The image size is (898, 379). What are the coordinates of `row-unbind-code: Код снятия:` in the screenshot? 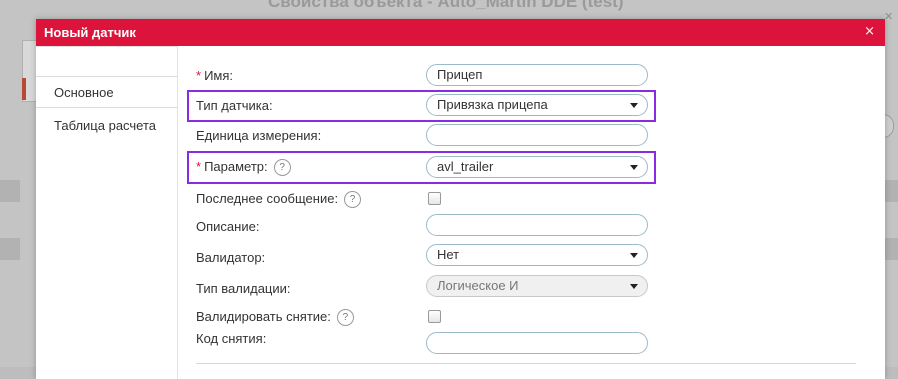 It's located at (431, 343).